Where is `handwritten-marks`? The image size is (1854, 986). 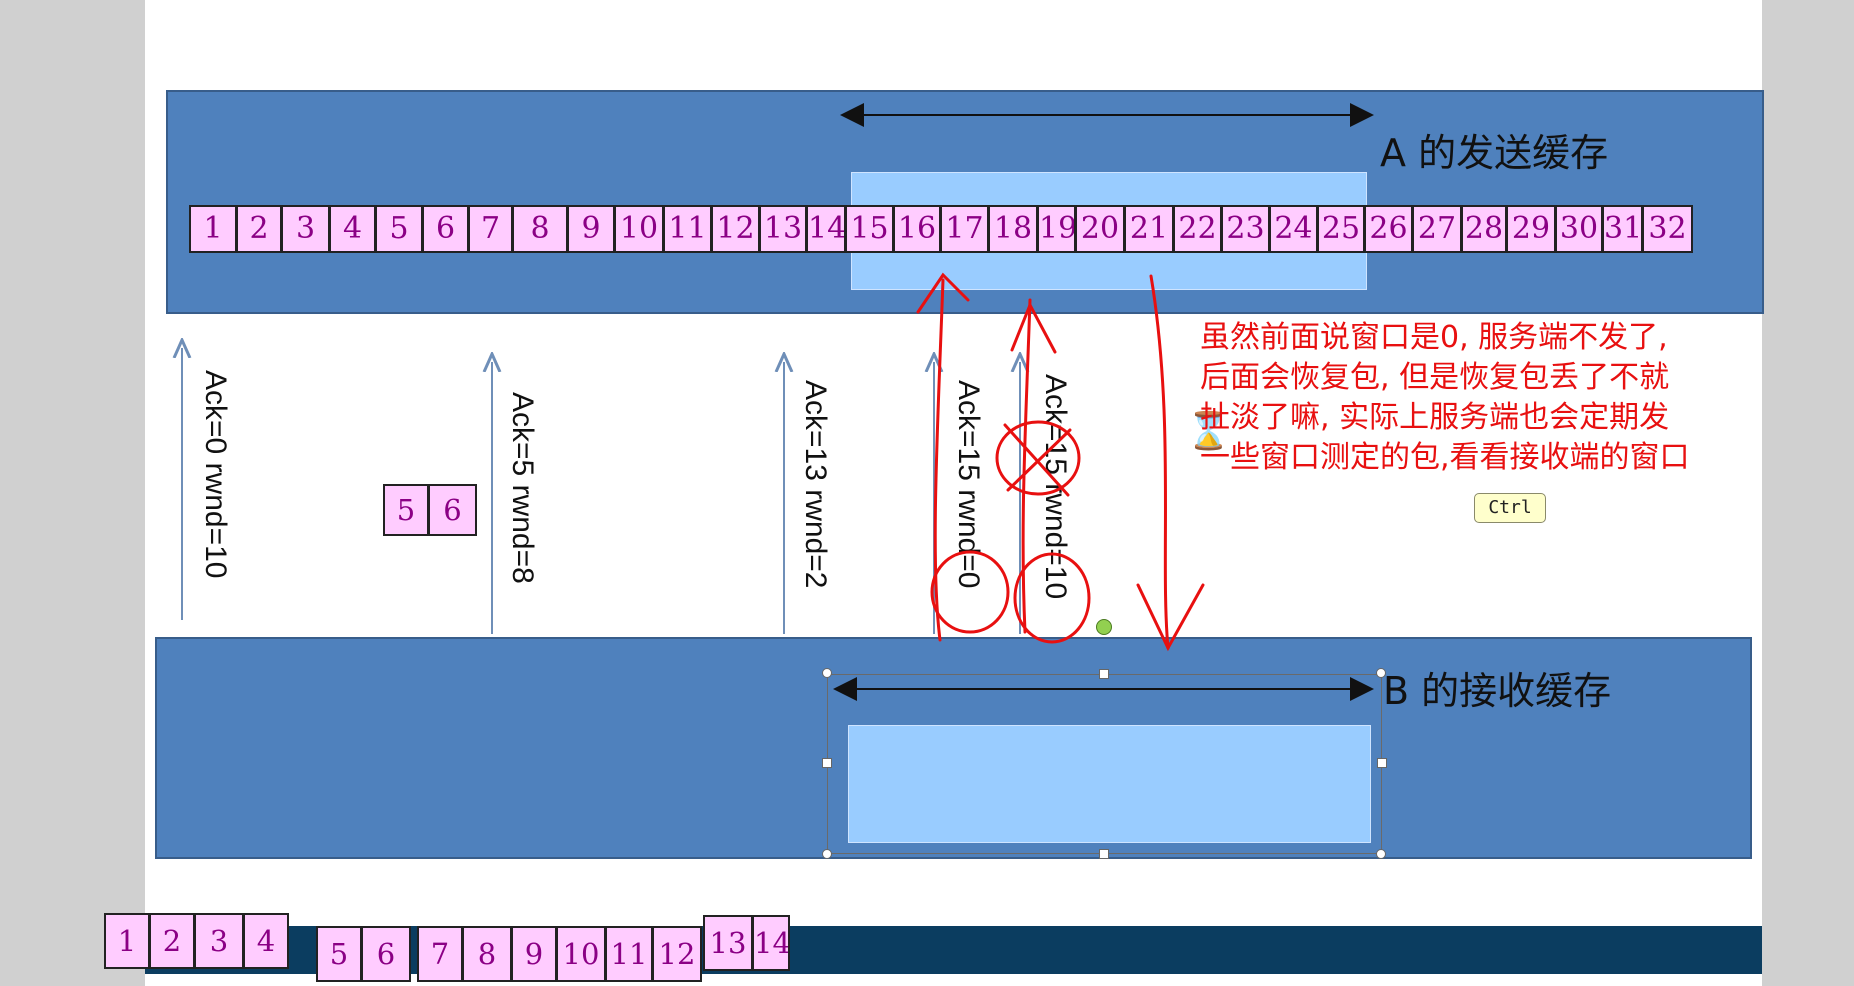
handwritten-marks is located at coordinates (1060, 462).